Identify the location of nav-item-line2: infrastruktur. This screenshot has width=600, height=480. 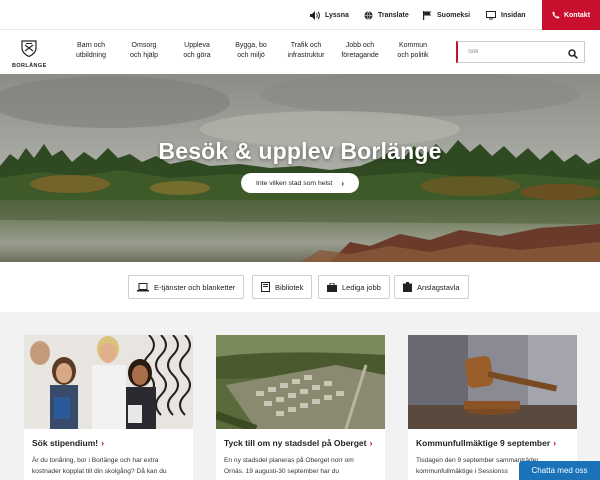
(306, 55).